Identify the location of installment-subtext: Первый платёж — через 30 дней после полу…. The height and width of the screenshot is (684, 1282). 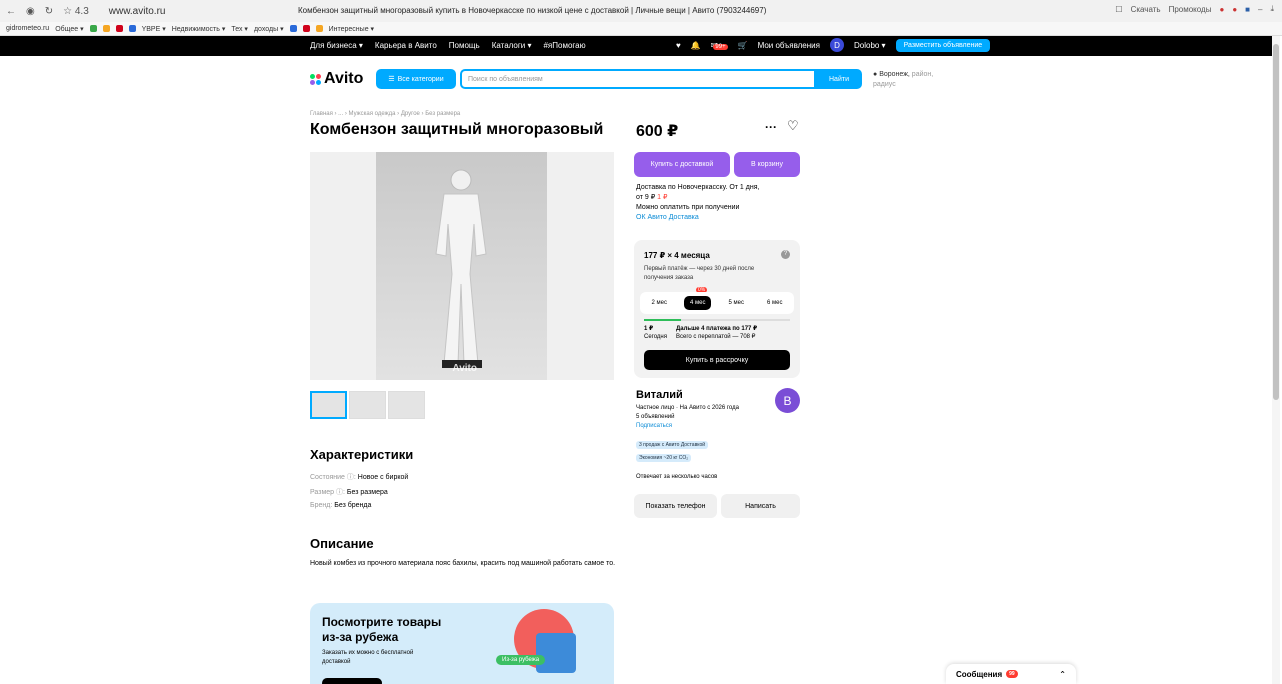
(699, 273).